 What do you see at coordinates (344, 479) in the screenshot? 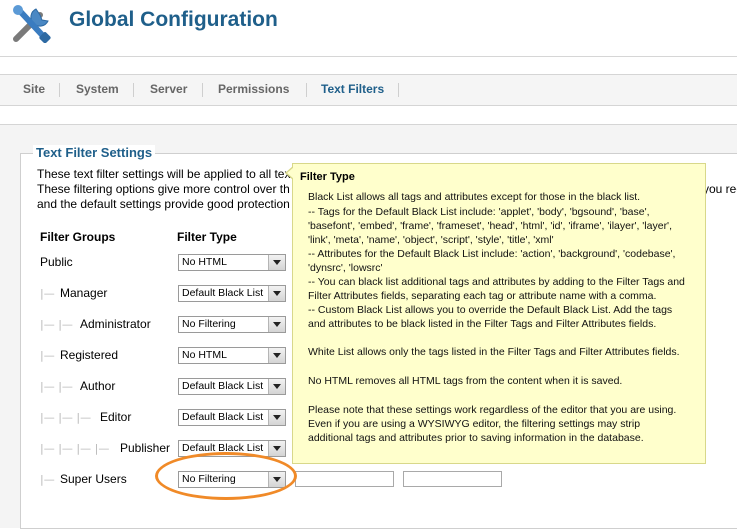
I see `filter-tags-input-super-users` at bounding box center [344, 479].